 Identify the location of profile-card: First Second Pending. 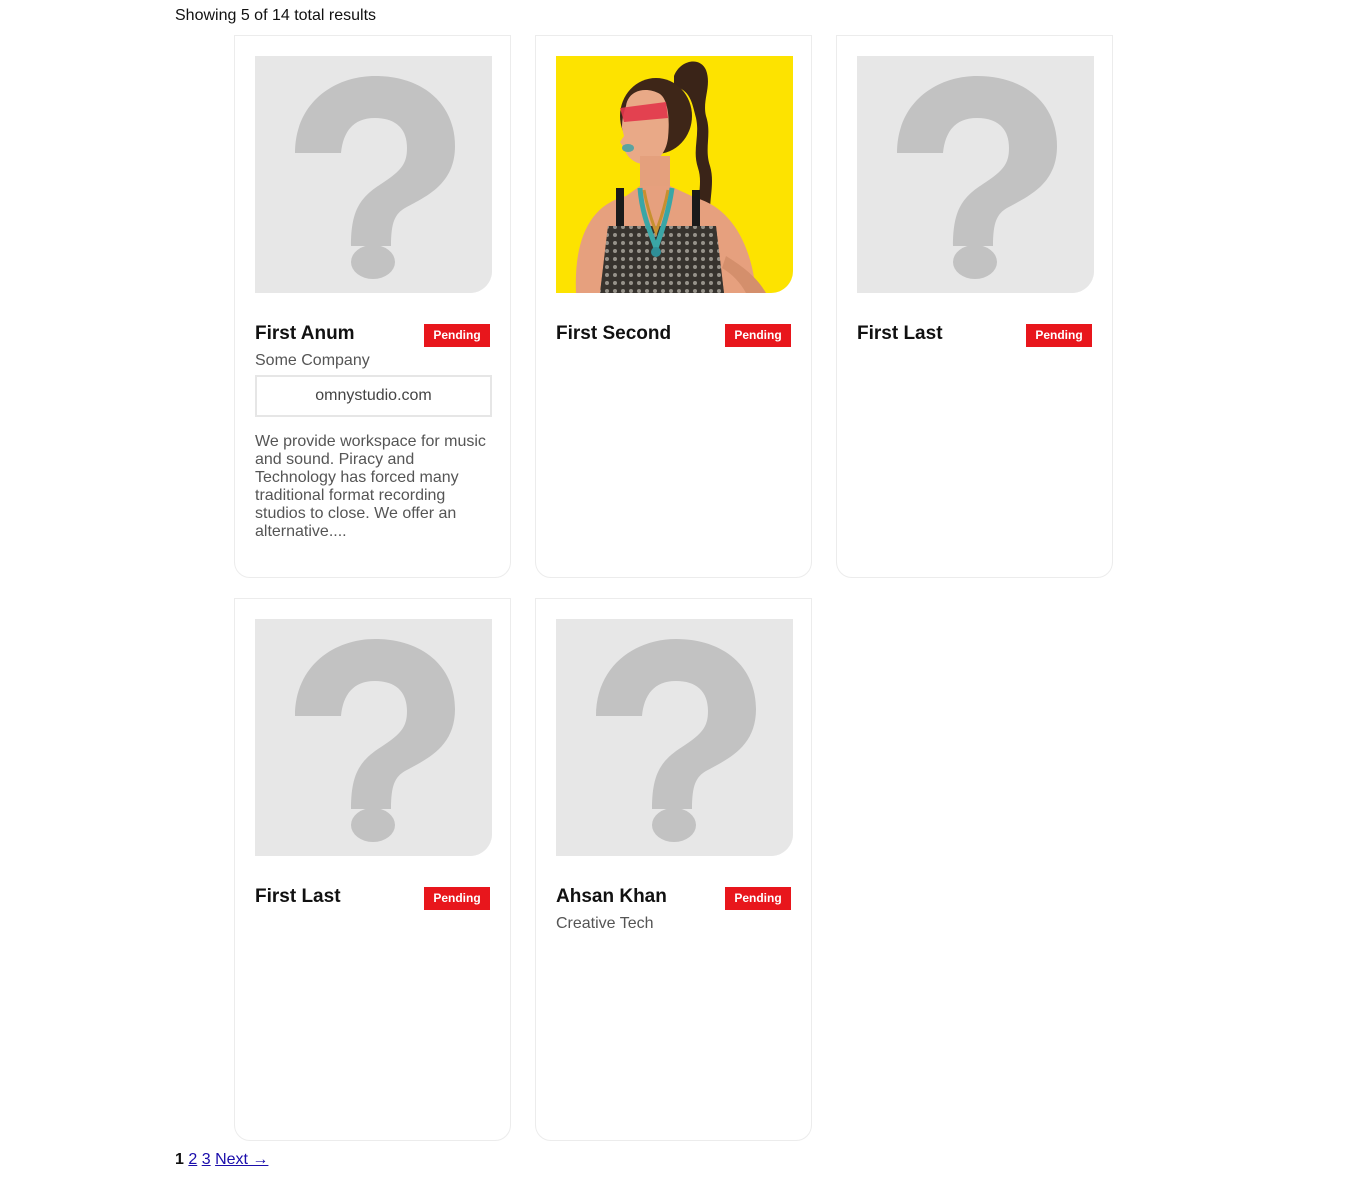
(673, 306).